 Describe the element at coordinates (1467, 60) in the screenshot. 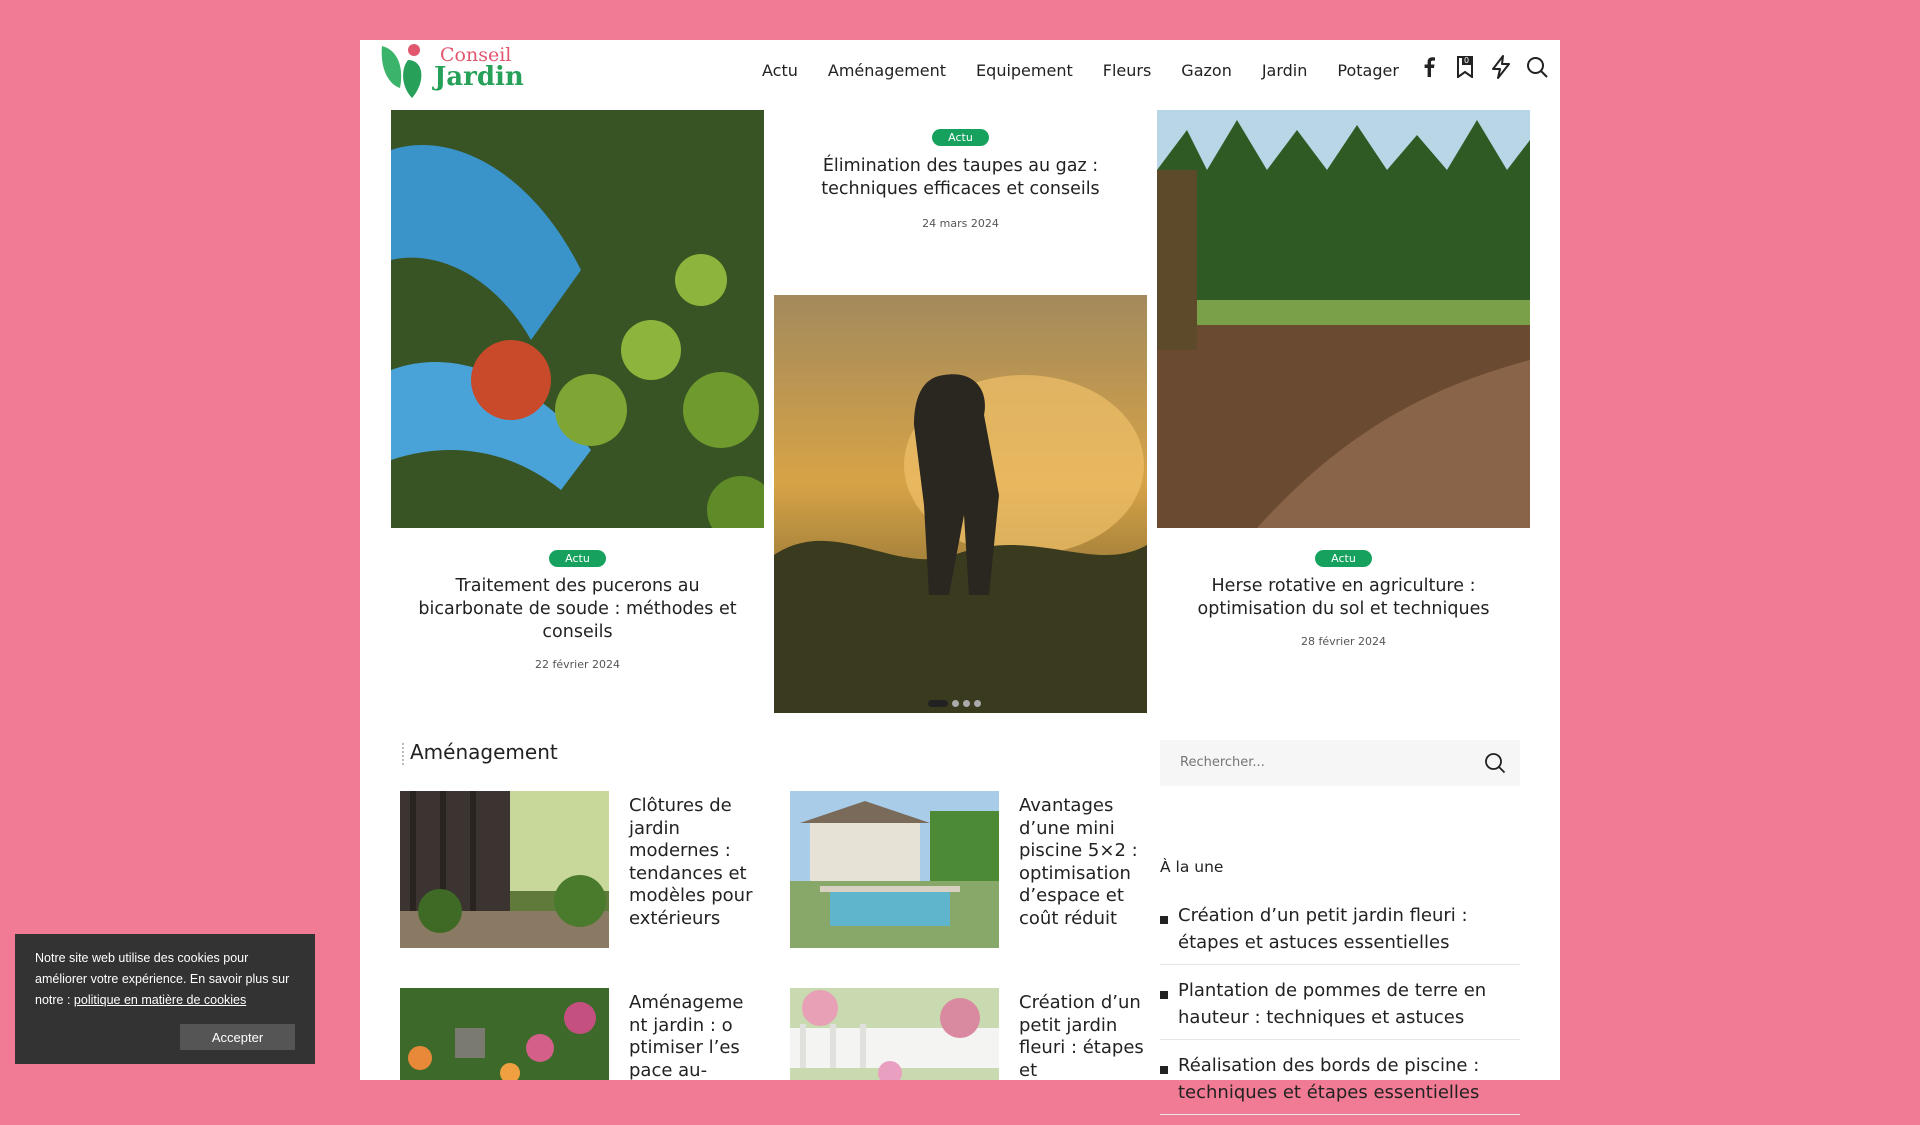

I see `bookmark-count: 0` at that location.